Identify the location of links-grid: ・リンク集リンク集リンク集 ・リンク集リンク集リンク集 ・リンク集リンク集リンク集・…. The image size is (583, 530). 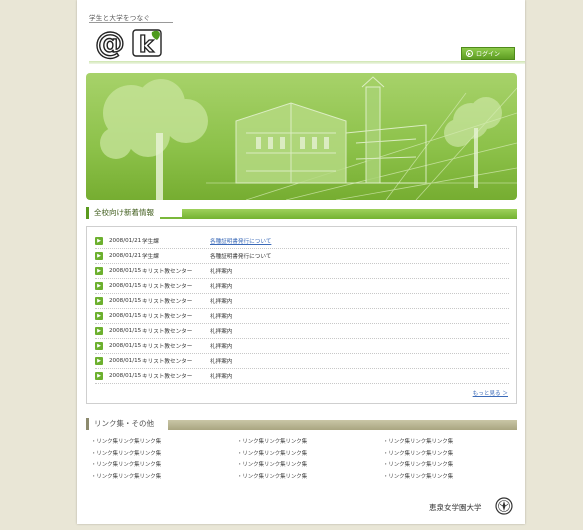
(301, 458).